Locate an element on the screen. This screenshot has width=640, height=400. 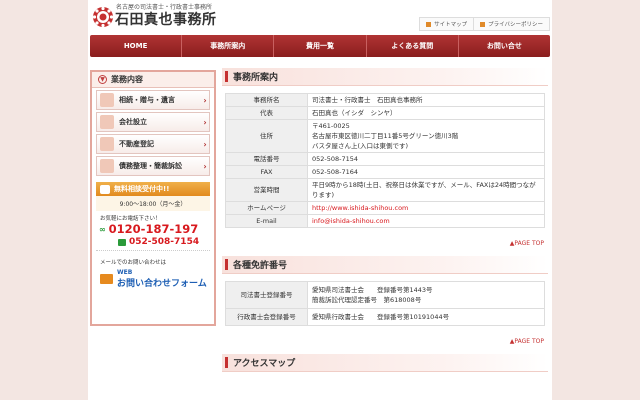
sidebar-item-realestate: 不動産登記 › is located at coordinates (153, 144).